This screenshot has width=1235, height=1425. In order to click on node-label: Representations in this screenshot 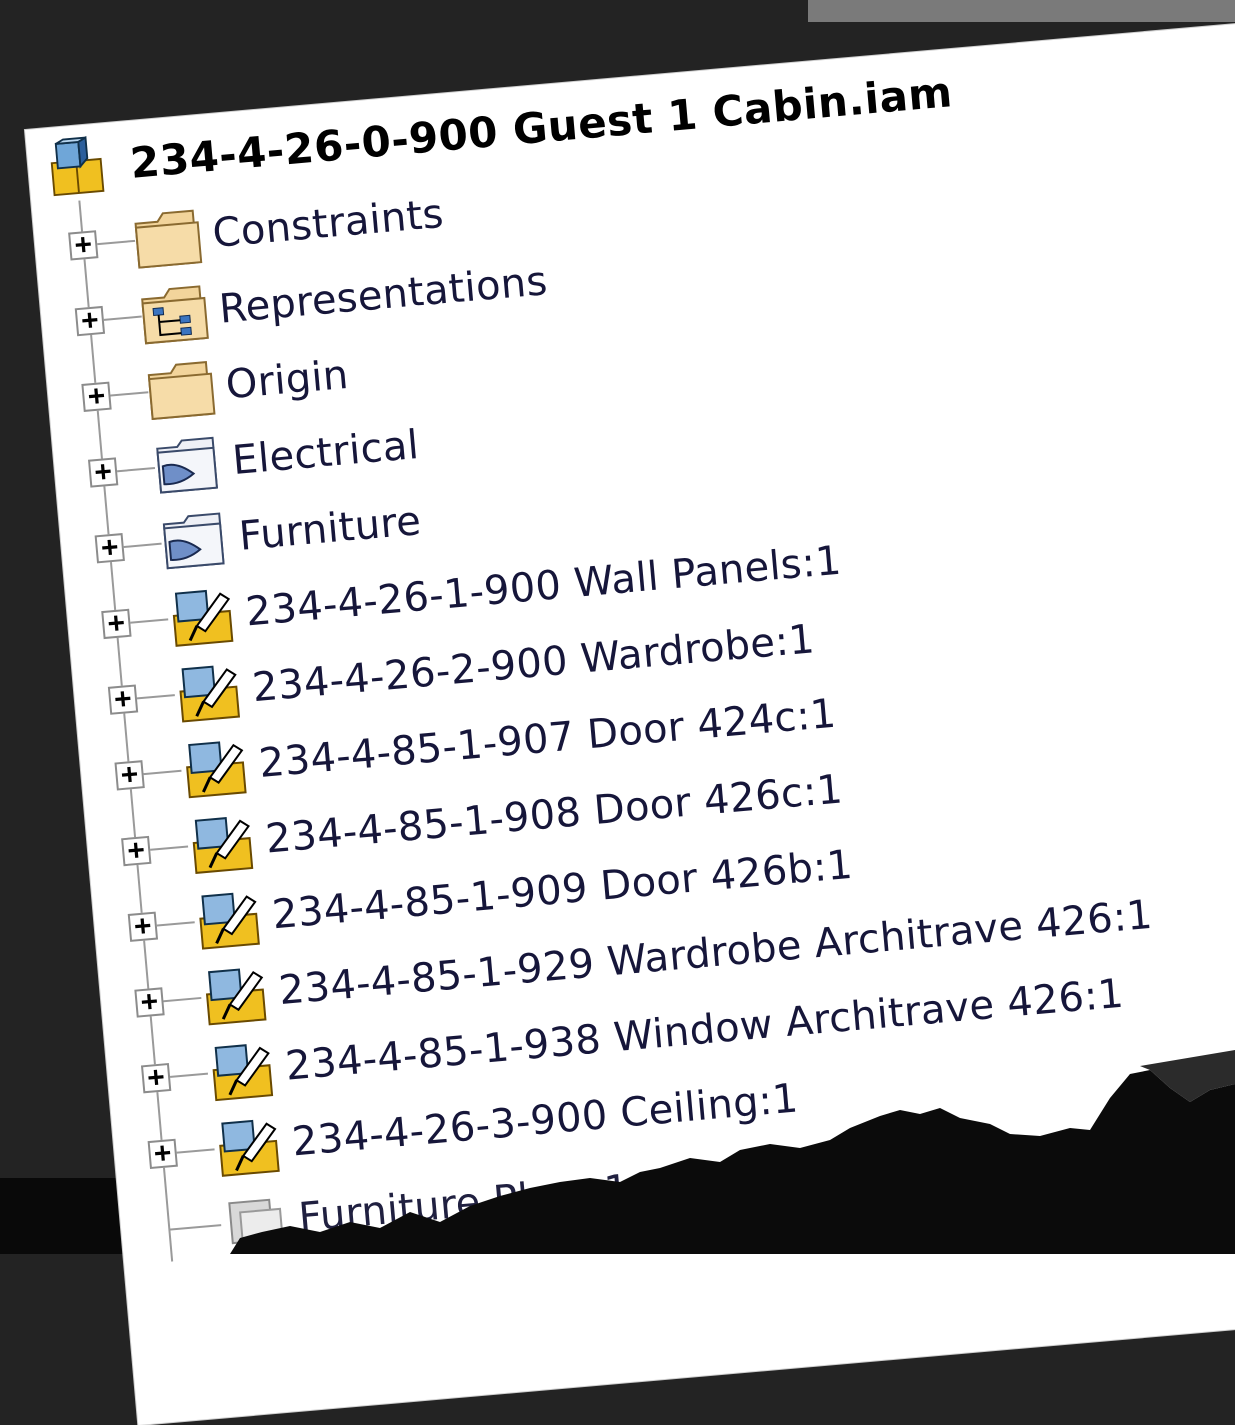, I will do `click(383, 295)`.